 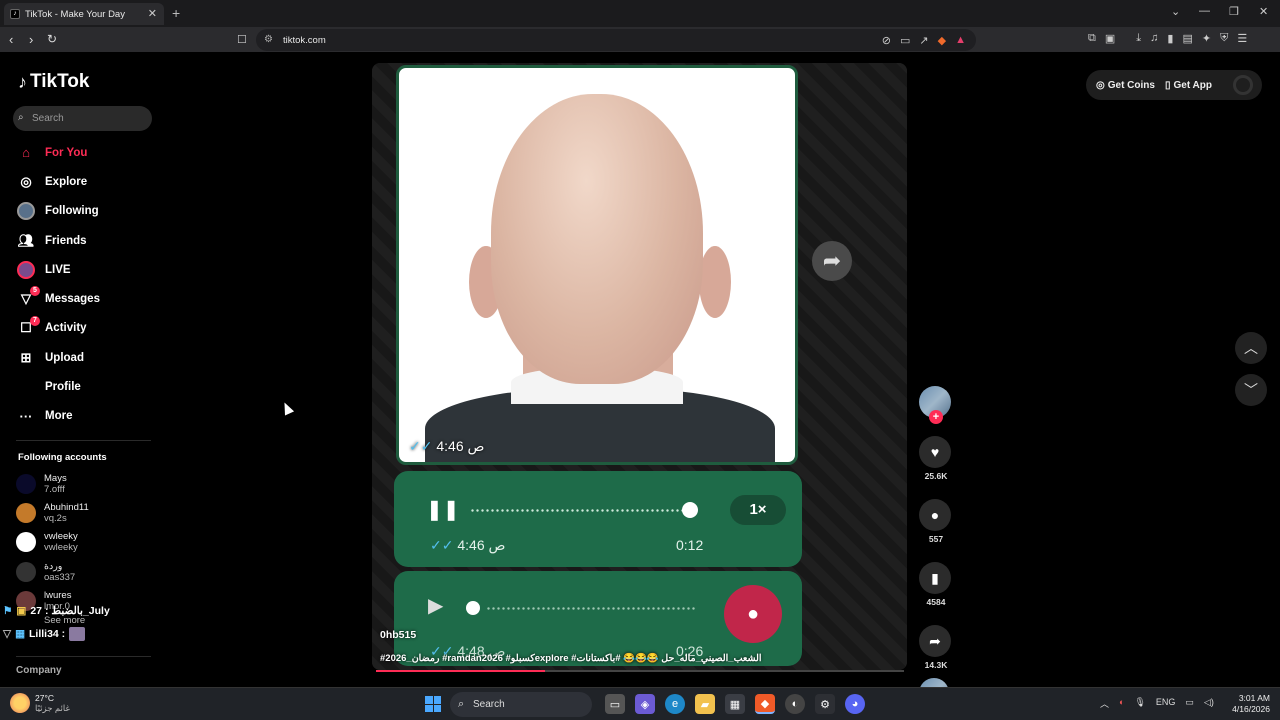 I want to click on pause-icon: ❚❚, so click(x=443, y=510).